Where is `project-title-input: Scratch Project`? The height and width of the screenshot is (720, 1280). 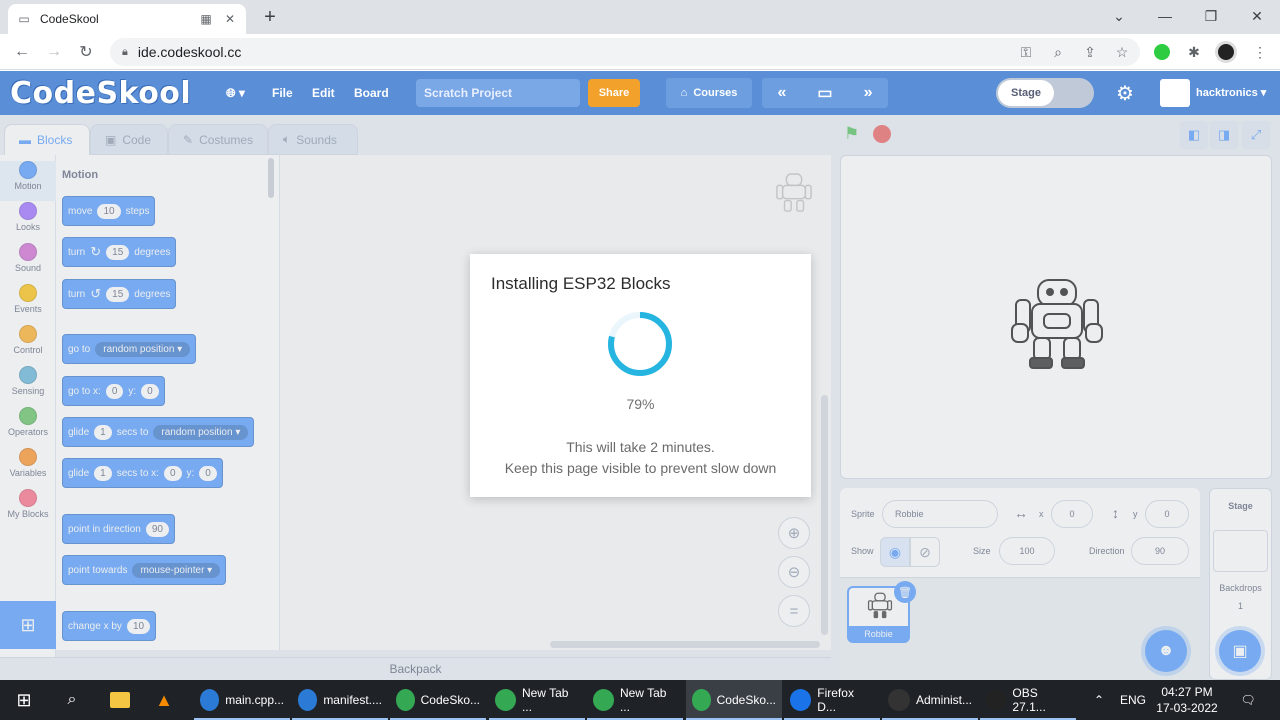 project-title-input: Scratch Project is located at coordinates (498, 93).